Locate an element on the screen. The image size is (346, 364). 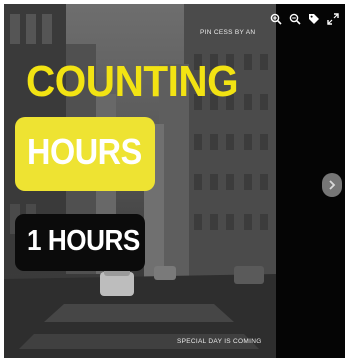
tag-icon is located at coordinates (313, 19).